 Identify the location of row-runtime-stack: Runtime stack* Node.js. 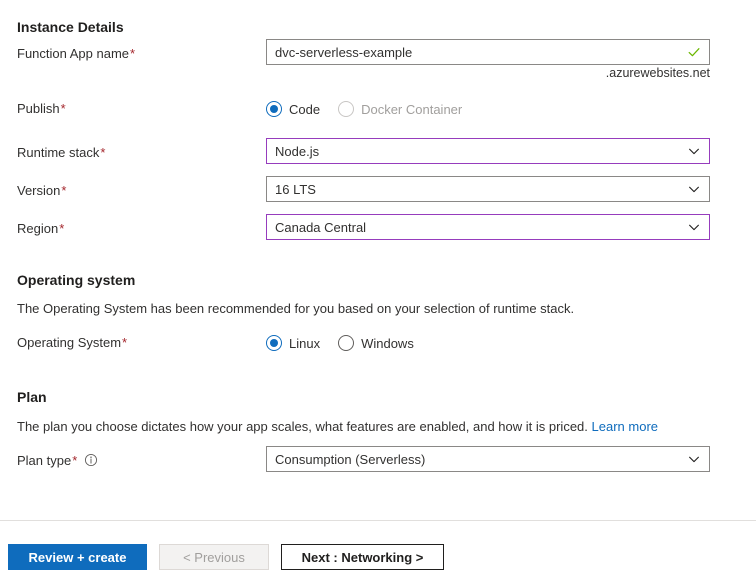
(378, 153).